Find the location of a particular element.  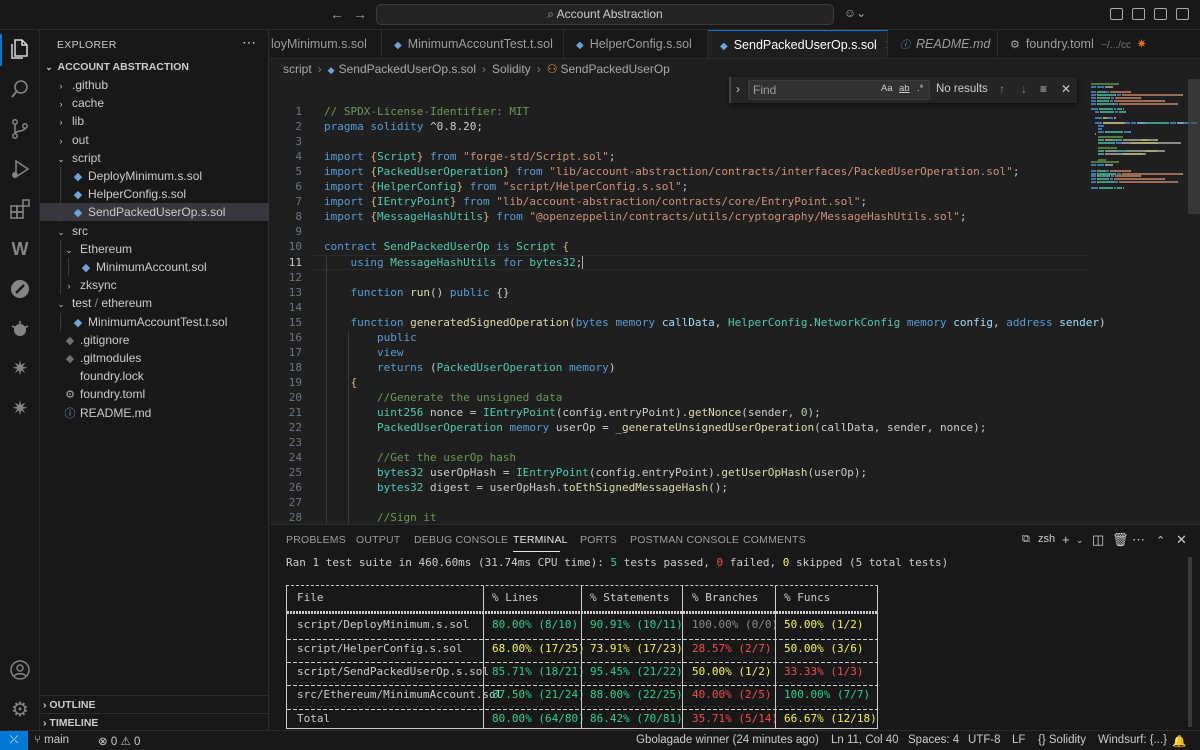

back-arrow-icon: ← is located at coordinates (337, 14).